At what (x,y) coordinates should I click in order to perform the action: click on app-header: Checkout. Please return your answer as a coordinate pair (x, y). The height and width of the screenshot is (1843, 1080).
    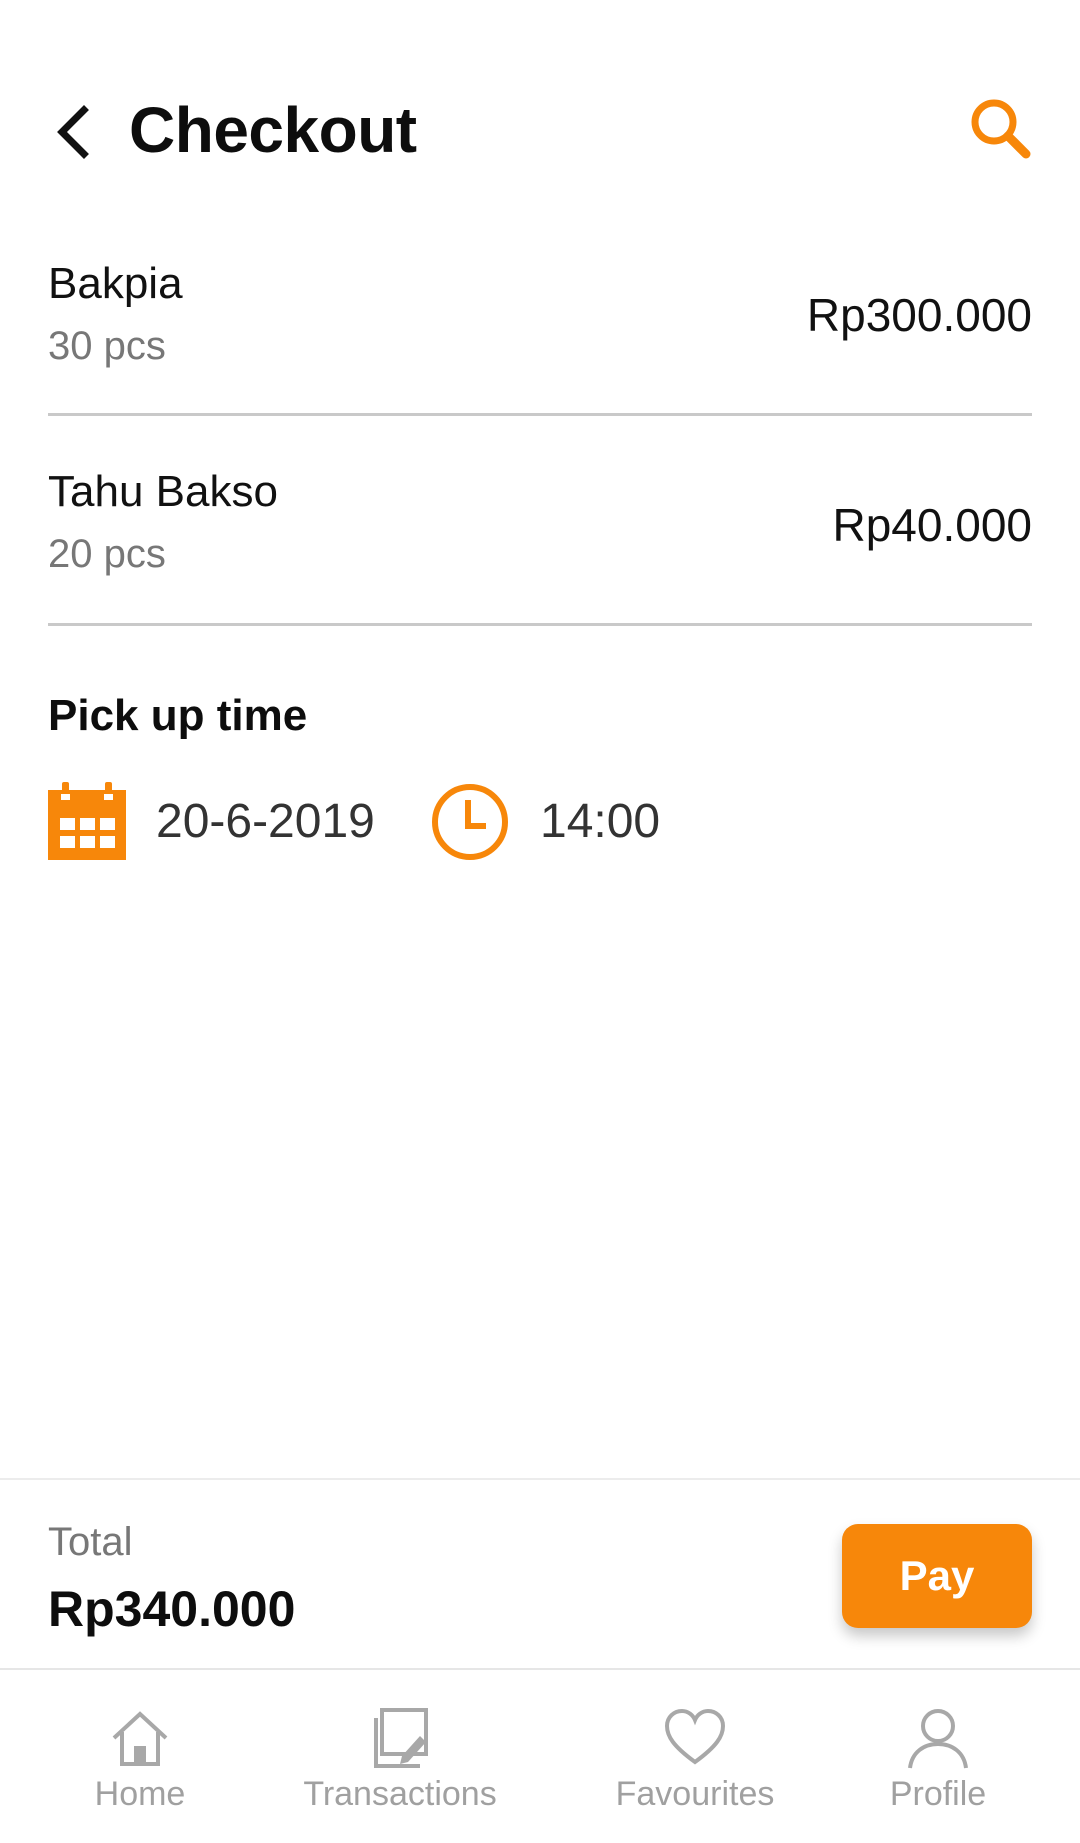
    Looking at the image, I should click on (540, 115).